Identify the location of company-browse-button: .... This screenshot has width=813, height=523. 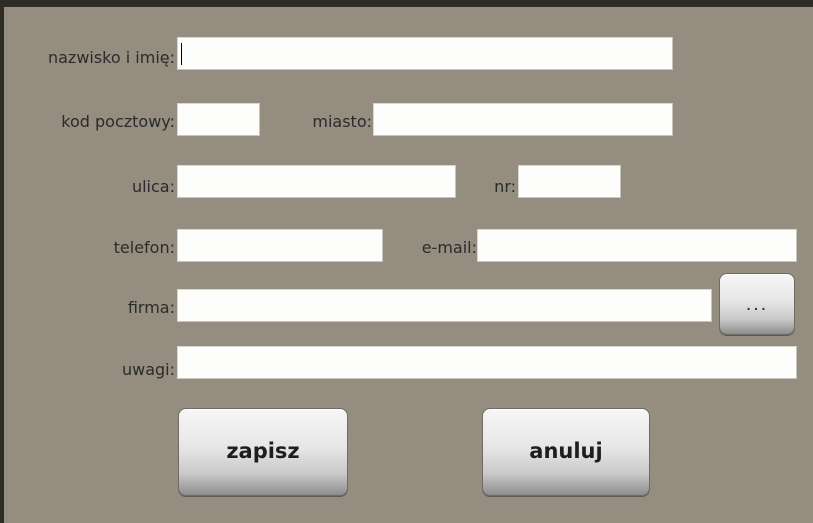
(757, 304).